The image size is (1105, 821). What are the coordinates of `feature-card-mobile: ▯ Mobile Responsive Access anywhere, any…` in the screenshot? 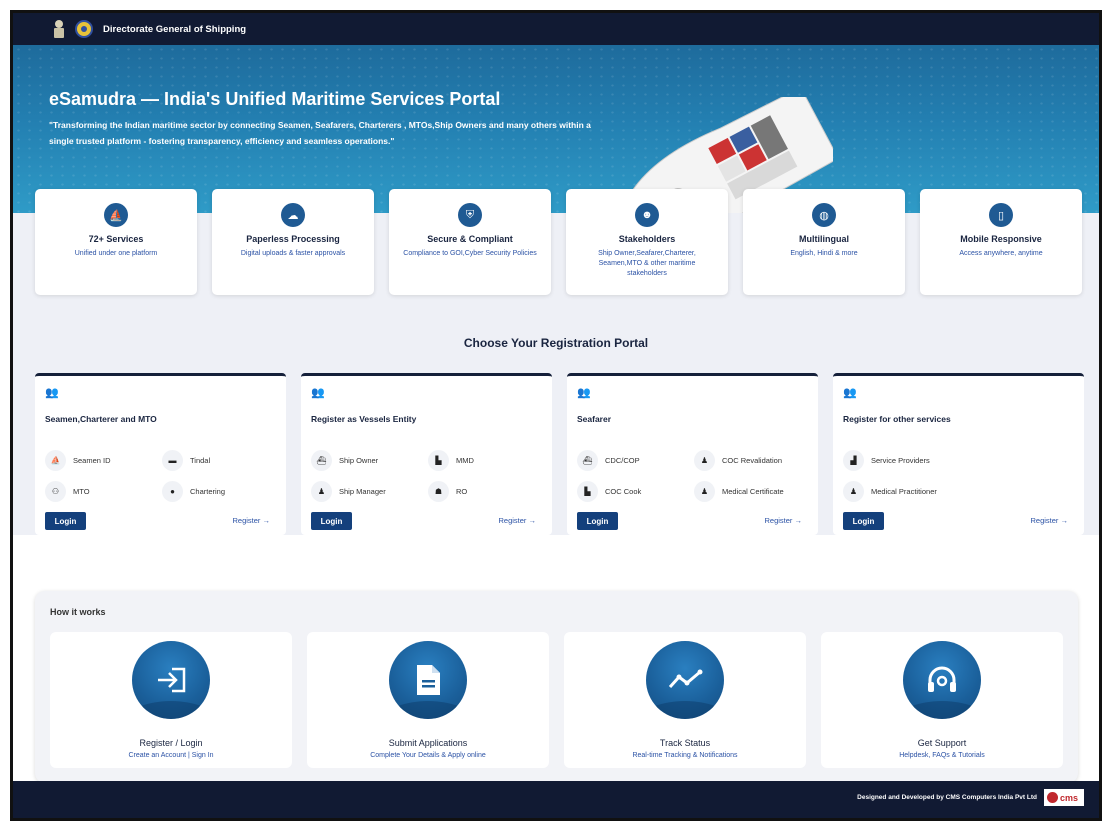 It's located at (1001, 242).